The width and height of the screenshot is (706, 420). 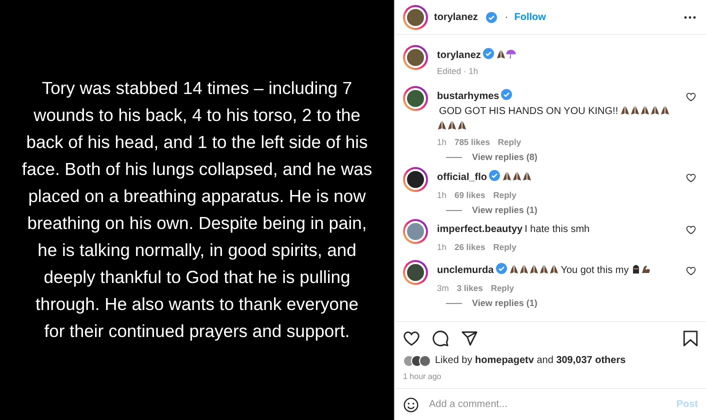 What do you see at coordinates (557, 230) in the screenshot?
I see `comment-text: I hate this smh` at bounding box center [557, 230].